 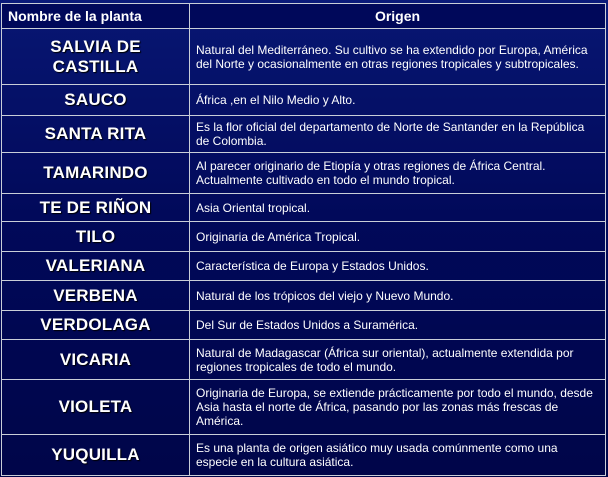 What do you see at coordinates (397, 16) in the screenshot?
I see `header-origin: Origen` at bounding box center [397, 16].